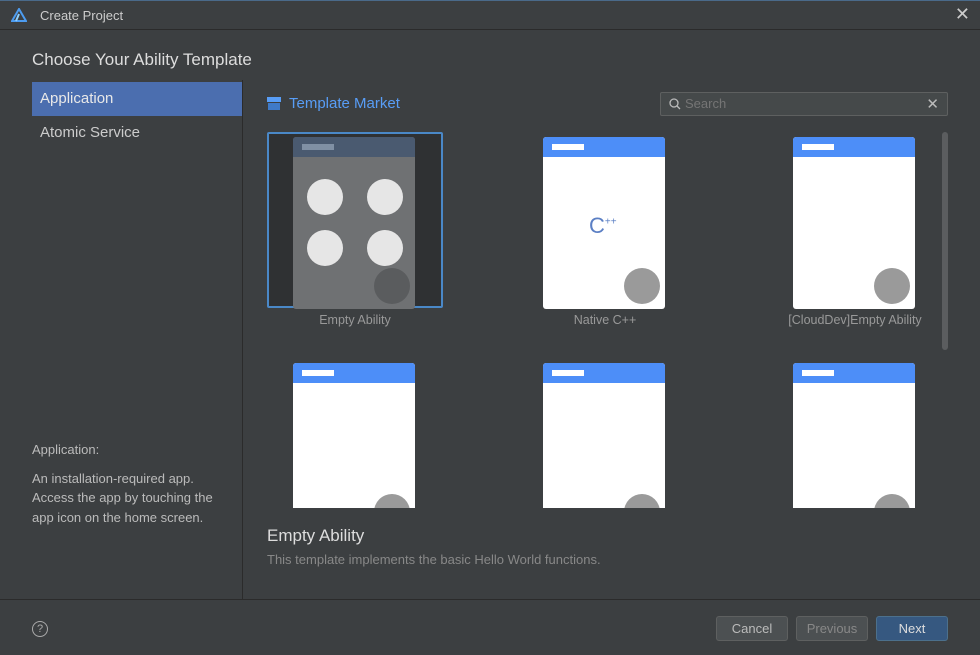 The height and width of the screenshot is (655, 980). What do you see at coordinates (142, 59) in the screenshot?
I see `page-title: Choose Your Ability Template` at bounding box center [142, 59].